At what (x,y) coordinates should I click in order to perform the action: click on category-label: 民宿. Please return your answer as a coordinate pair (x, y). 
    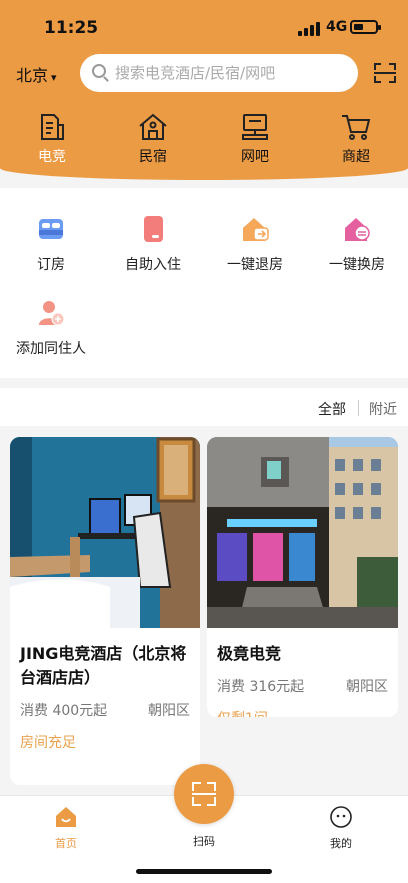
    Looking at the image, I should click on (153, 157).